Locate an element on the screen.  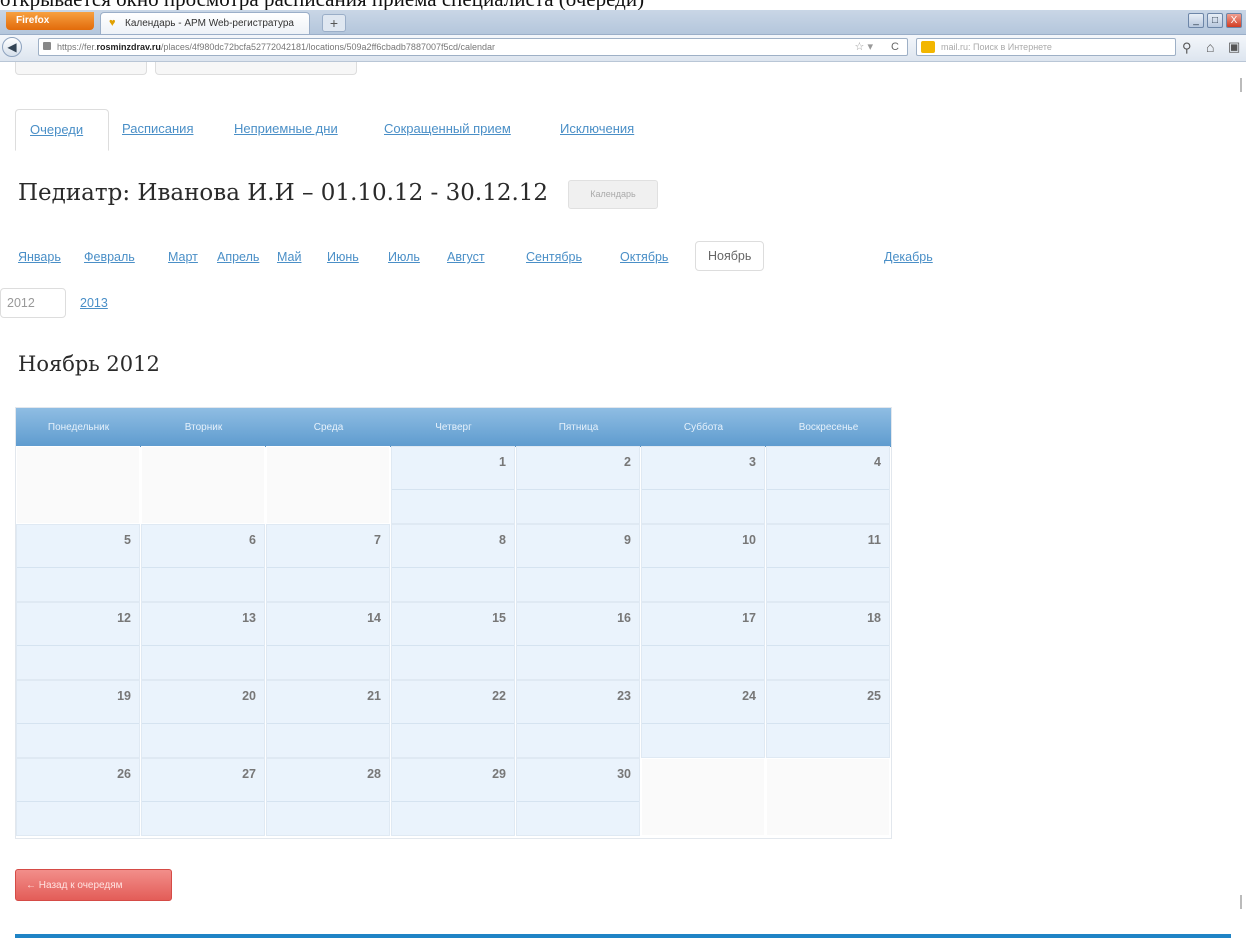
close-window-button: X is located at coordinates (1234, 20).